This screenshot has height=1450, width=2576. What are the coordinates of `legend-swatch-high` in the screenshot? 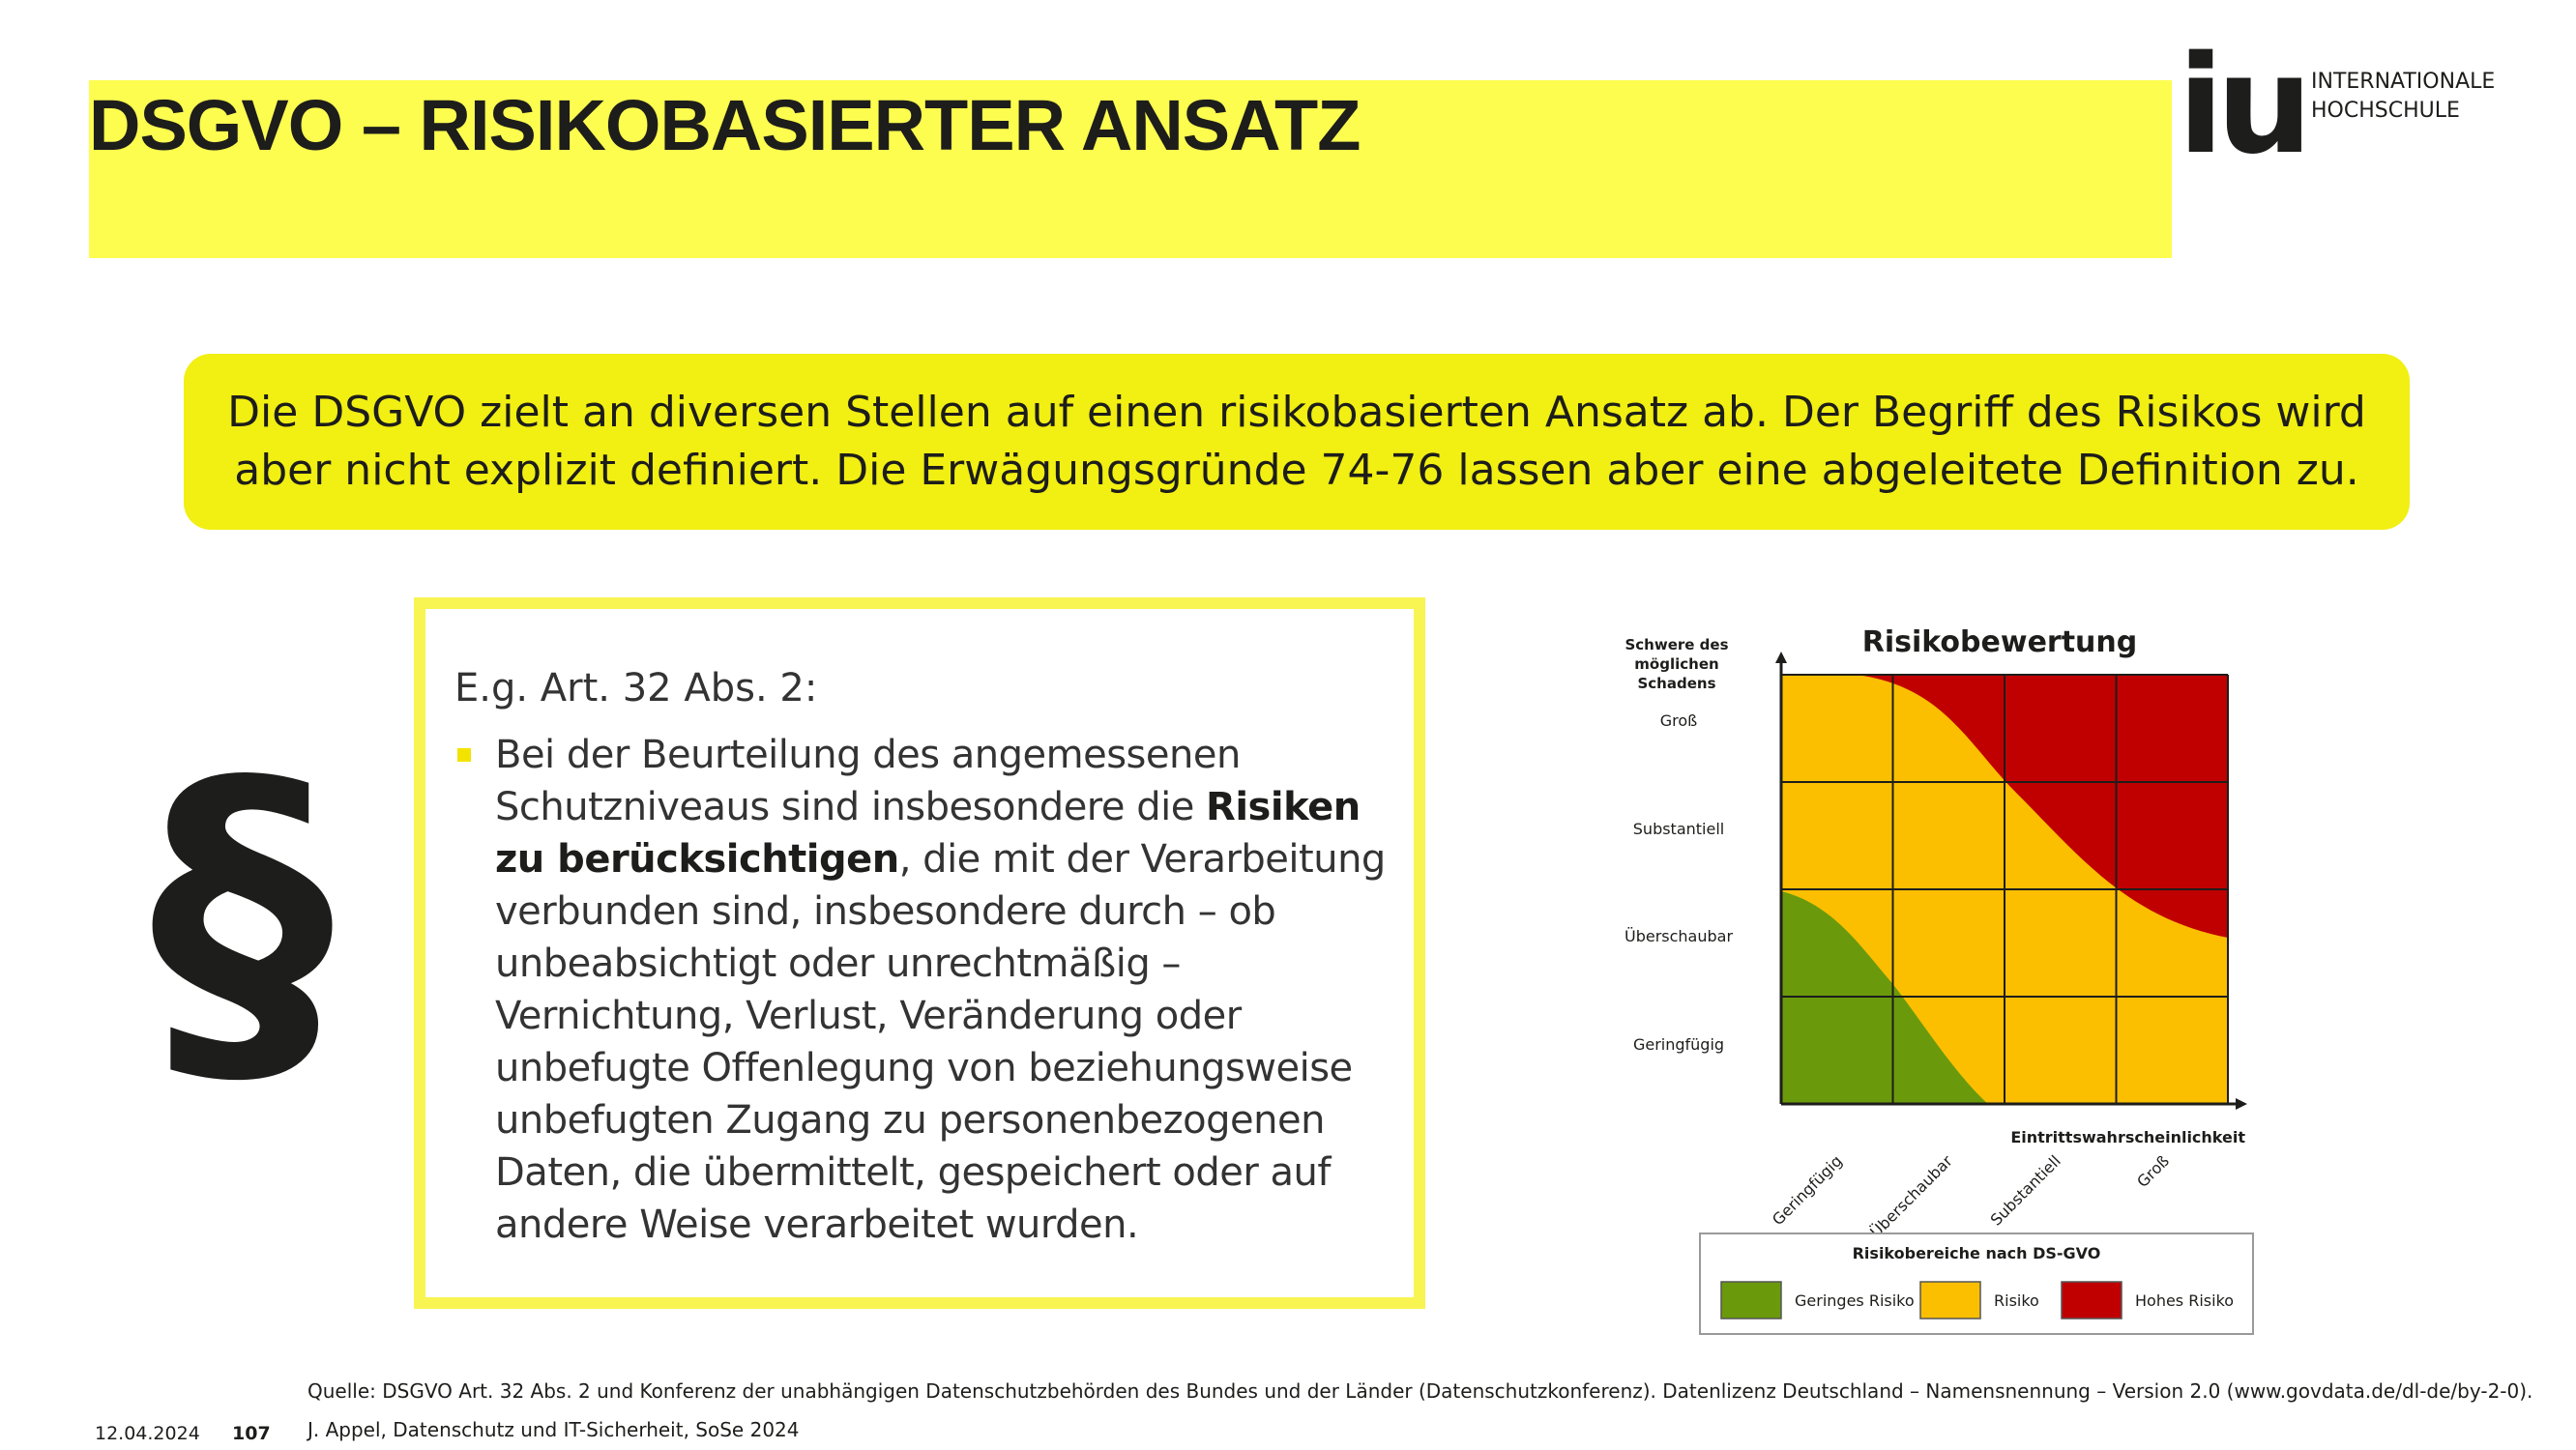 It's located at (2091, 1300).